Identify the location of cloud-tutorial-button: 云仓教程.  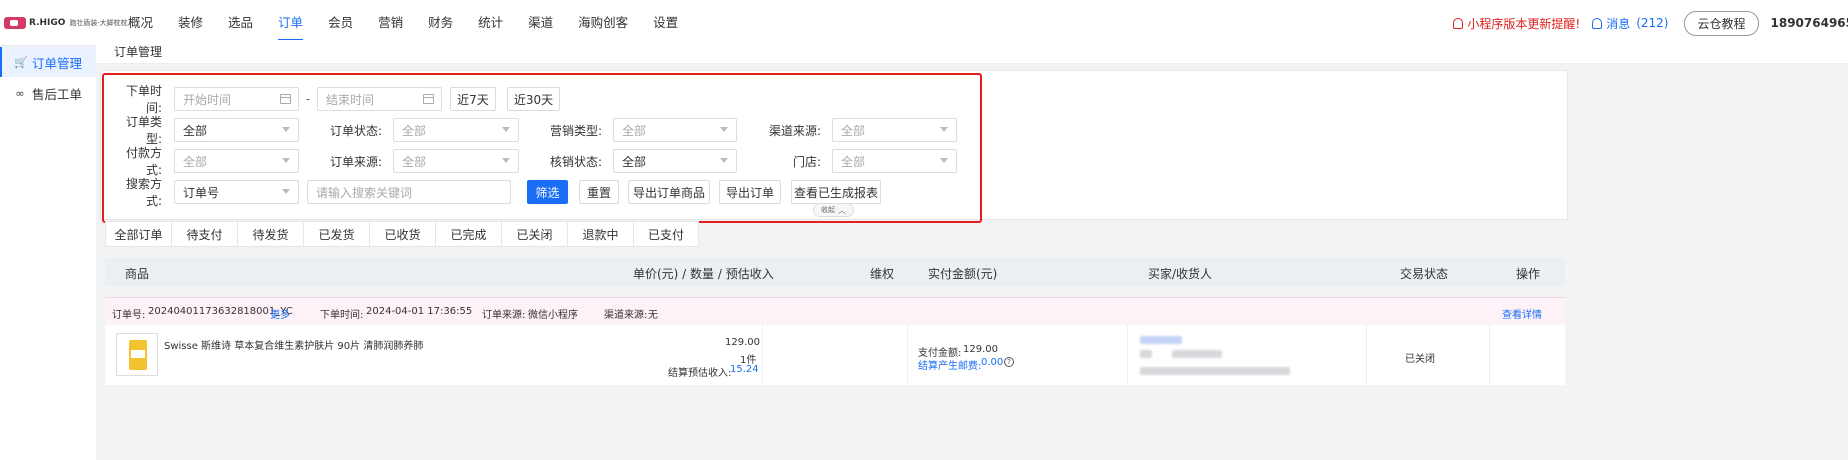
(1721, 23).